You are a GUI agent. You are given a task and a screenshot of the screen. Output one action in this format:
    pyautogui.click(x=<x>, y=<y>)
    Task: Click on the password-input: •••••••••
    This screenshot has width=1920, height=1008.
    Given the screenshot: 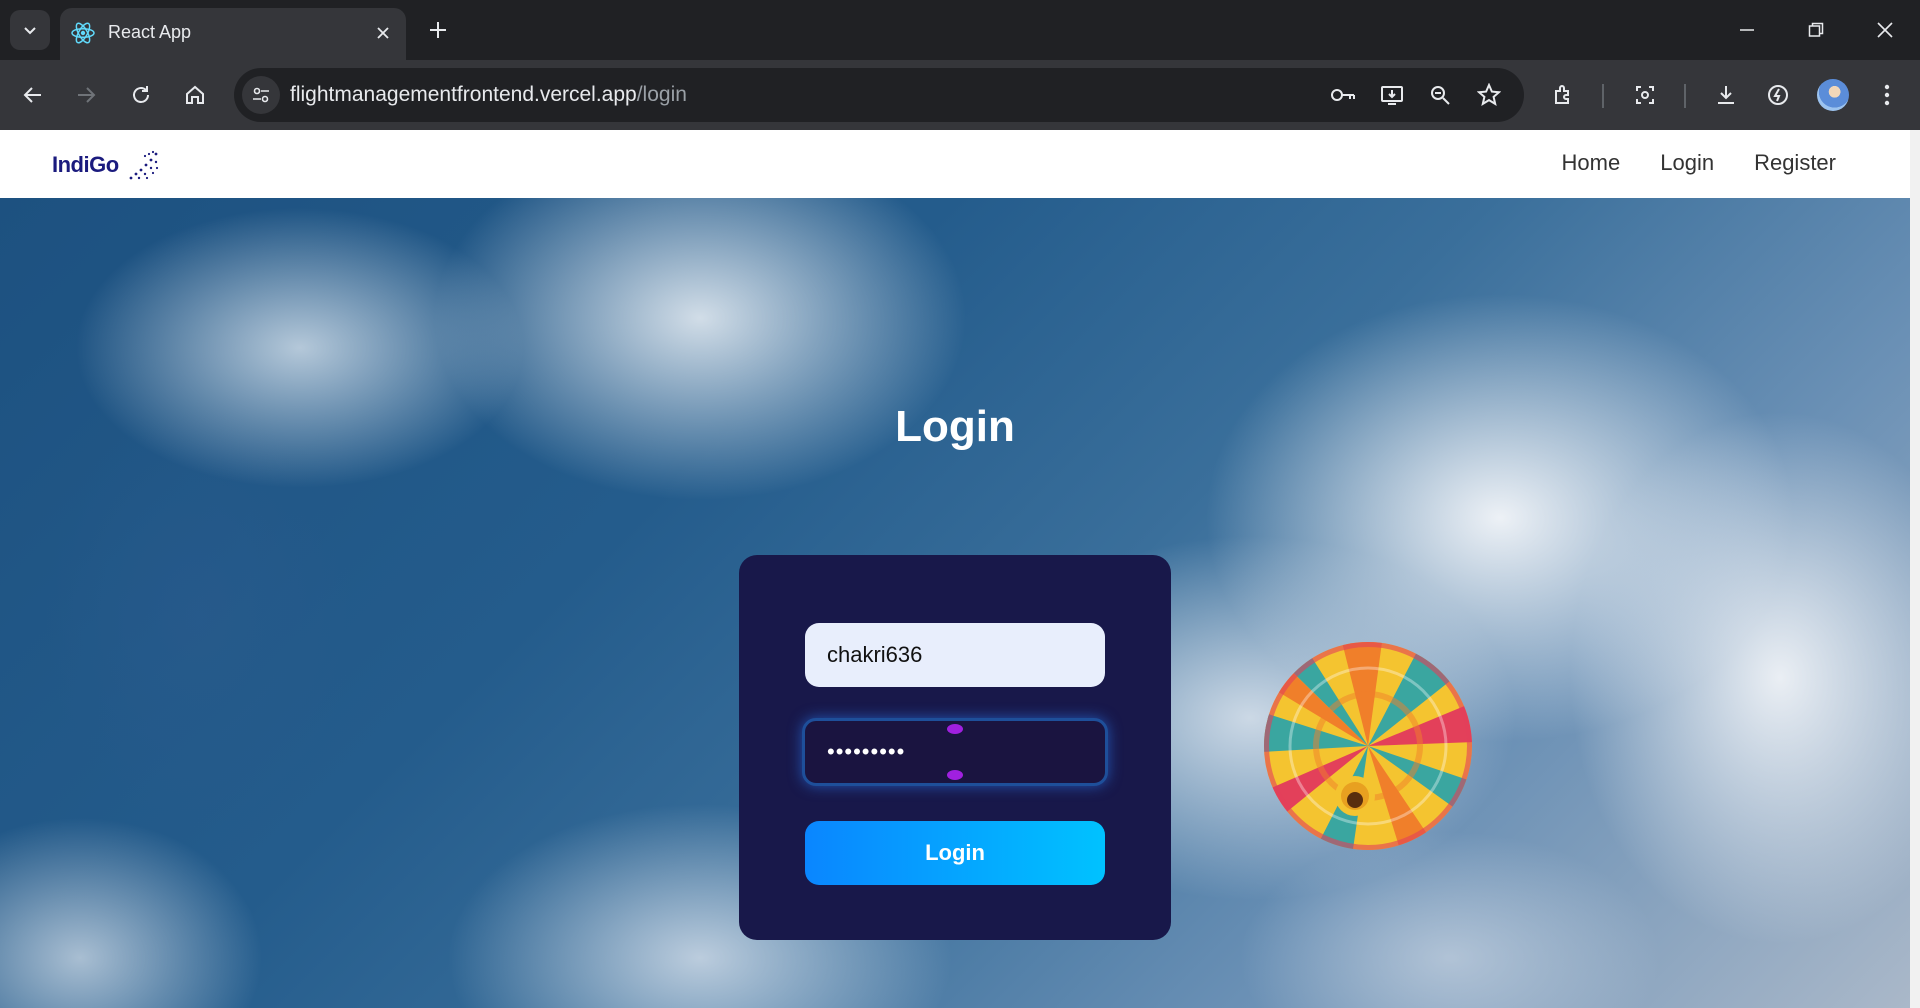 What is the action you would take?
    pyautogui.click(x=955, y=752)
    